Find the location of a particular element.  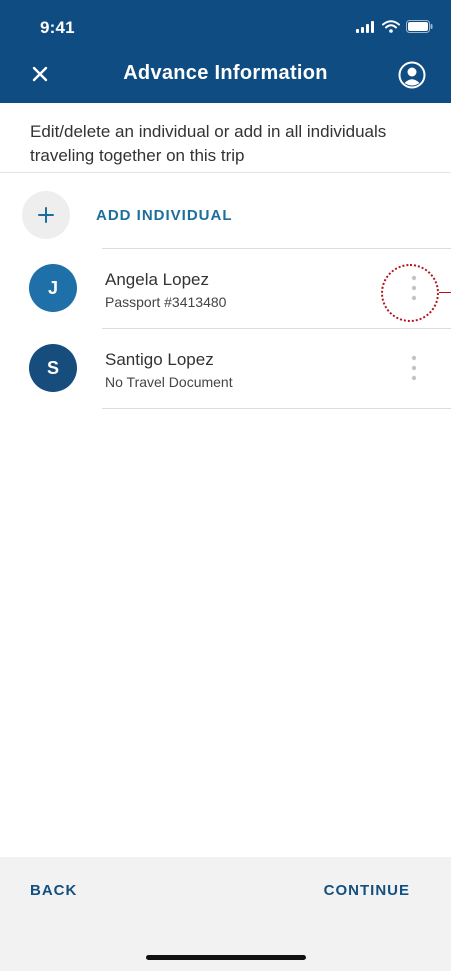

individual-name: Santigo Lopez is located at coordinates (159, 359).